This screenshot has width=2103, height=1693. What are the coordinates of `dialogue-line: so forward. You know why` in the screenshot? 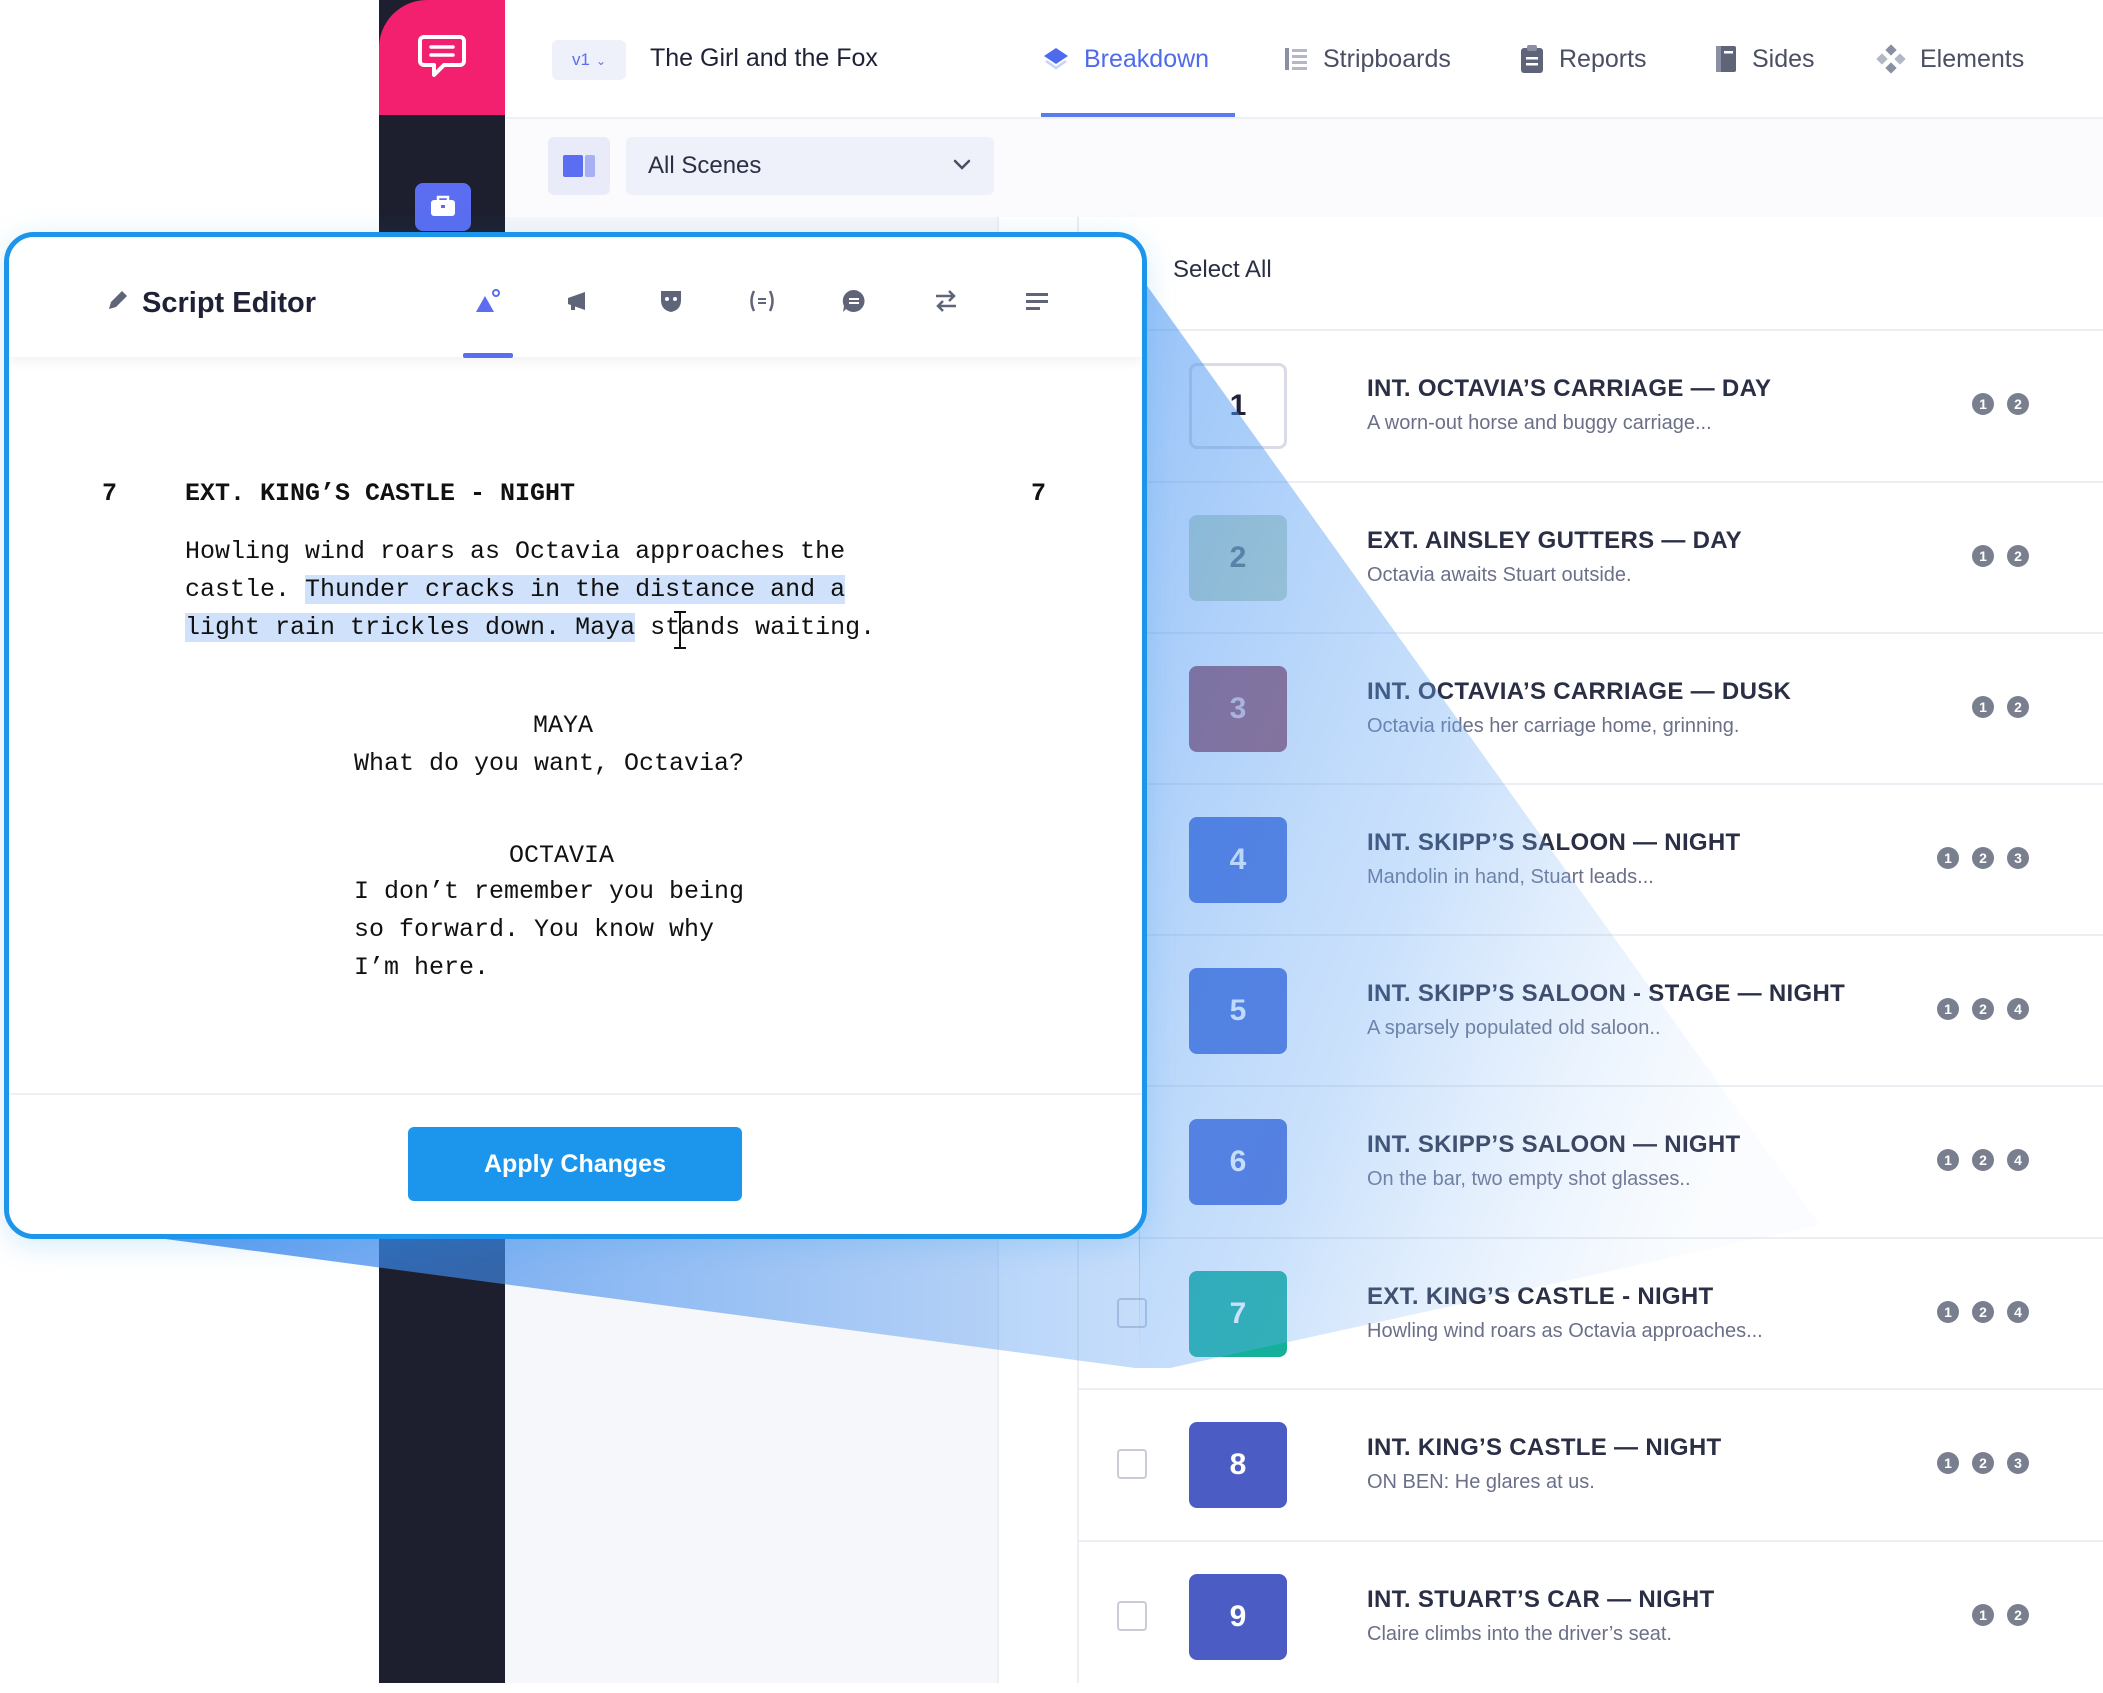 It's located at (534, 930).